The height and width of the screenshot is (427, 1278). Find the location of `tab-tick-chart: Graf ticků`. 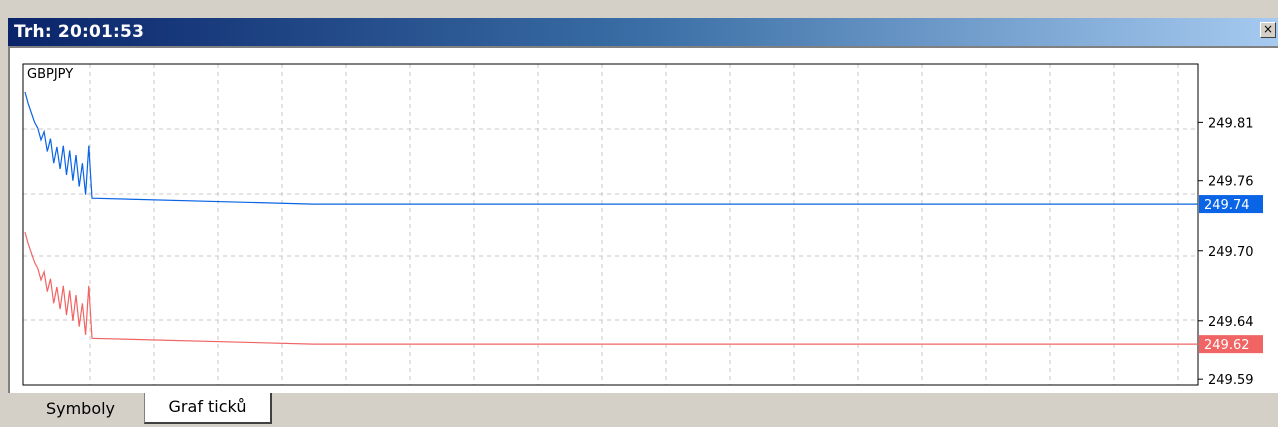

tab-tick-chart: Graf ticků is located at coordinates (208, 408).